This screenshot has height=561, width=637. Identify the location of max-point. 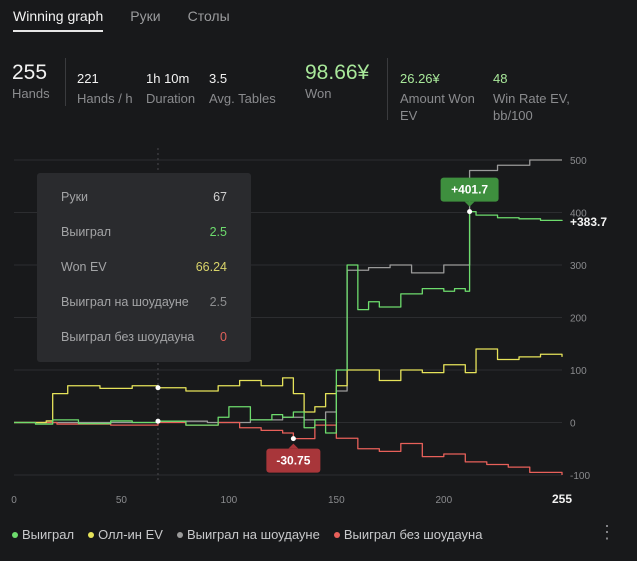
(470, 212).